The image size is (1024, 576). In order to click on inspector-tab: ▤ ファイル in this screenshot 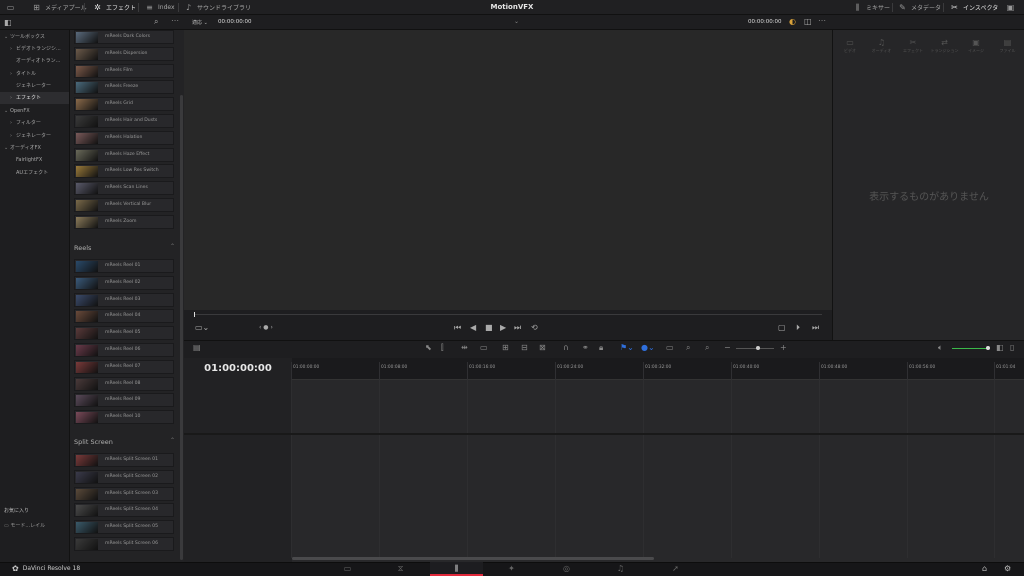, I will do `click(1008, 46)`.